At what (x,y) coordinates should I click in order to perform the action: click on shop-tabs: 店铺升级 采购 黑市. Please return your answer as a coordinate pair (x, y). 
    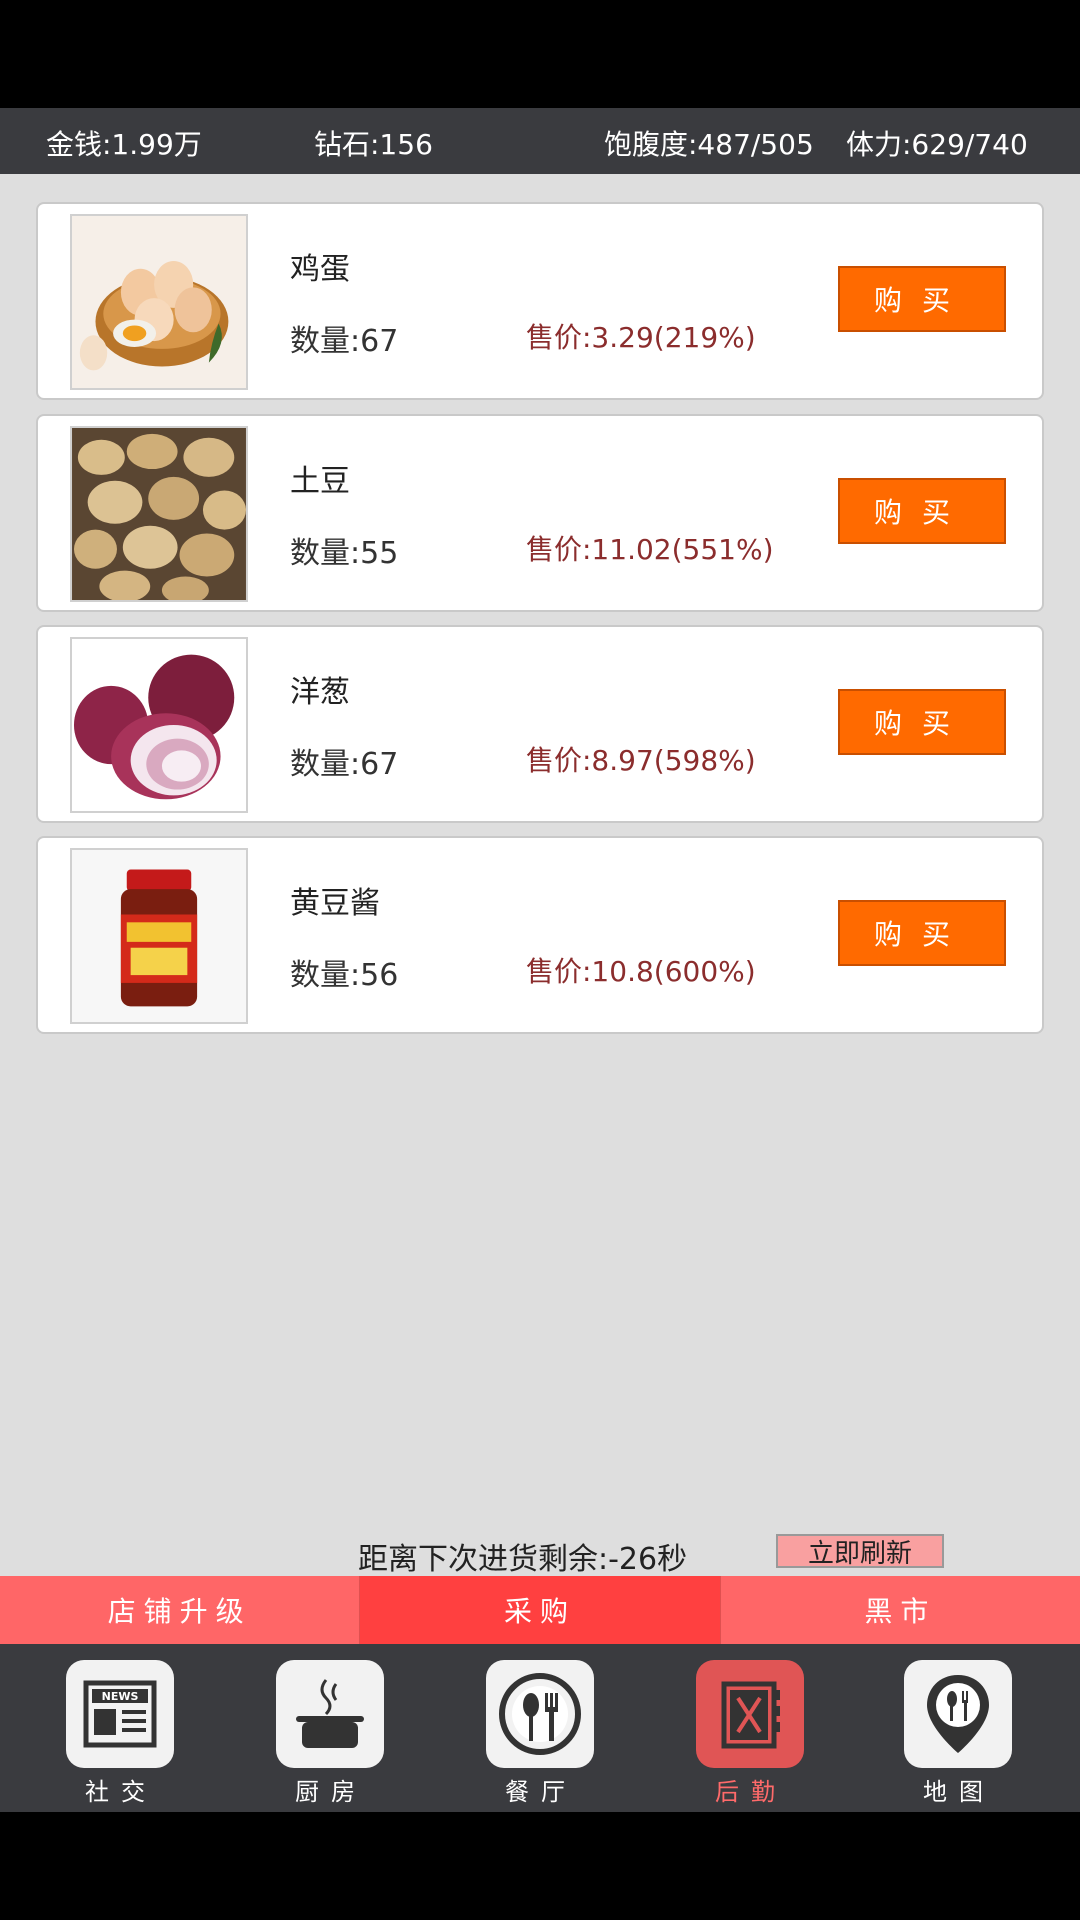
    Looking at the image, I should click on (540, 1610).